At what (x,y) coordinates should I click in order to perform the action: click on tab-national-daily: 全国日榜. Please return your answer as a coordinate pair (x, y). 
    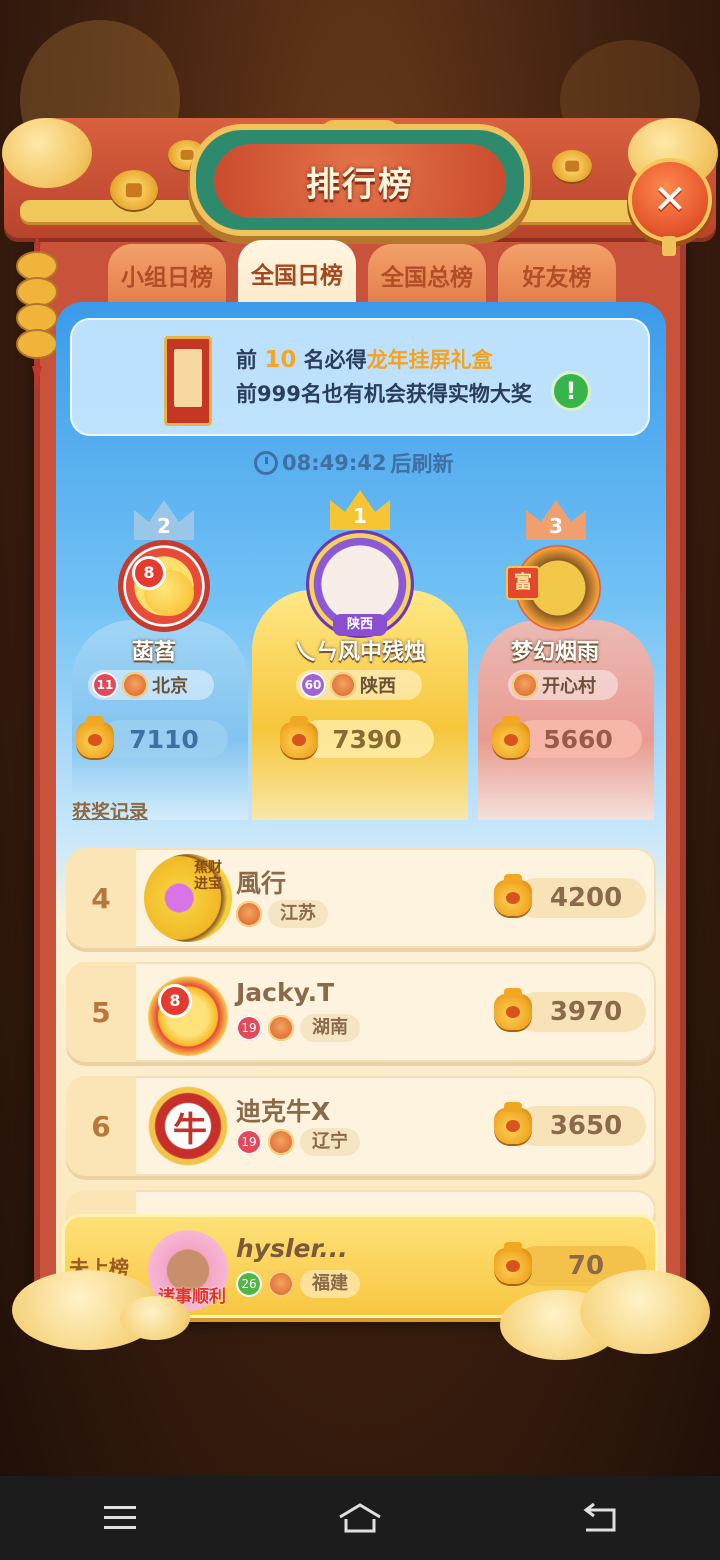
    Looking at the image, I should click on (297, 273).